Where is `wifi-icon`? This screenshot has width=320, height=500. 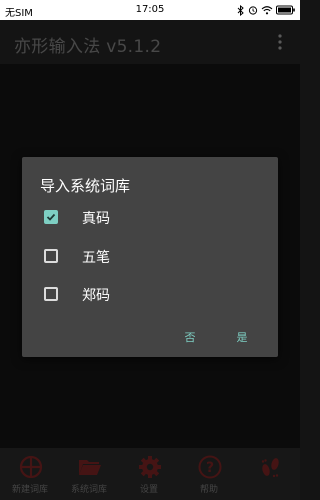
wifi-icon is located at coordinates (267, 10).